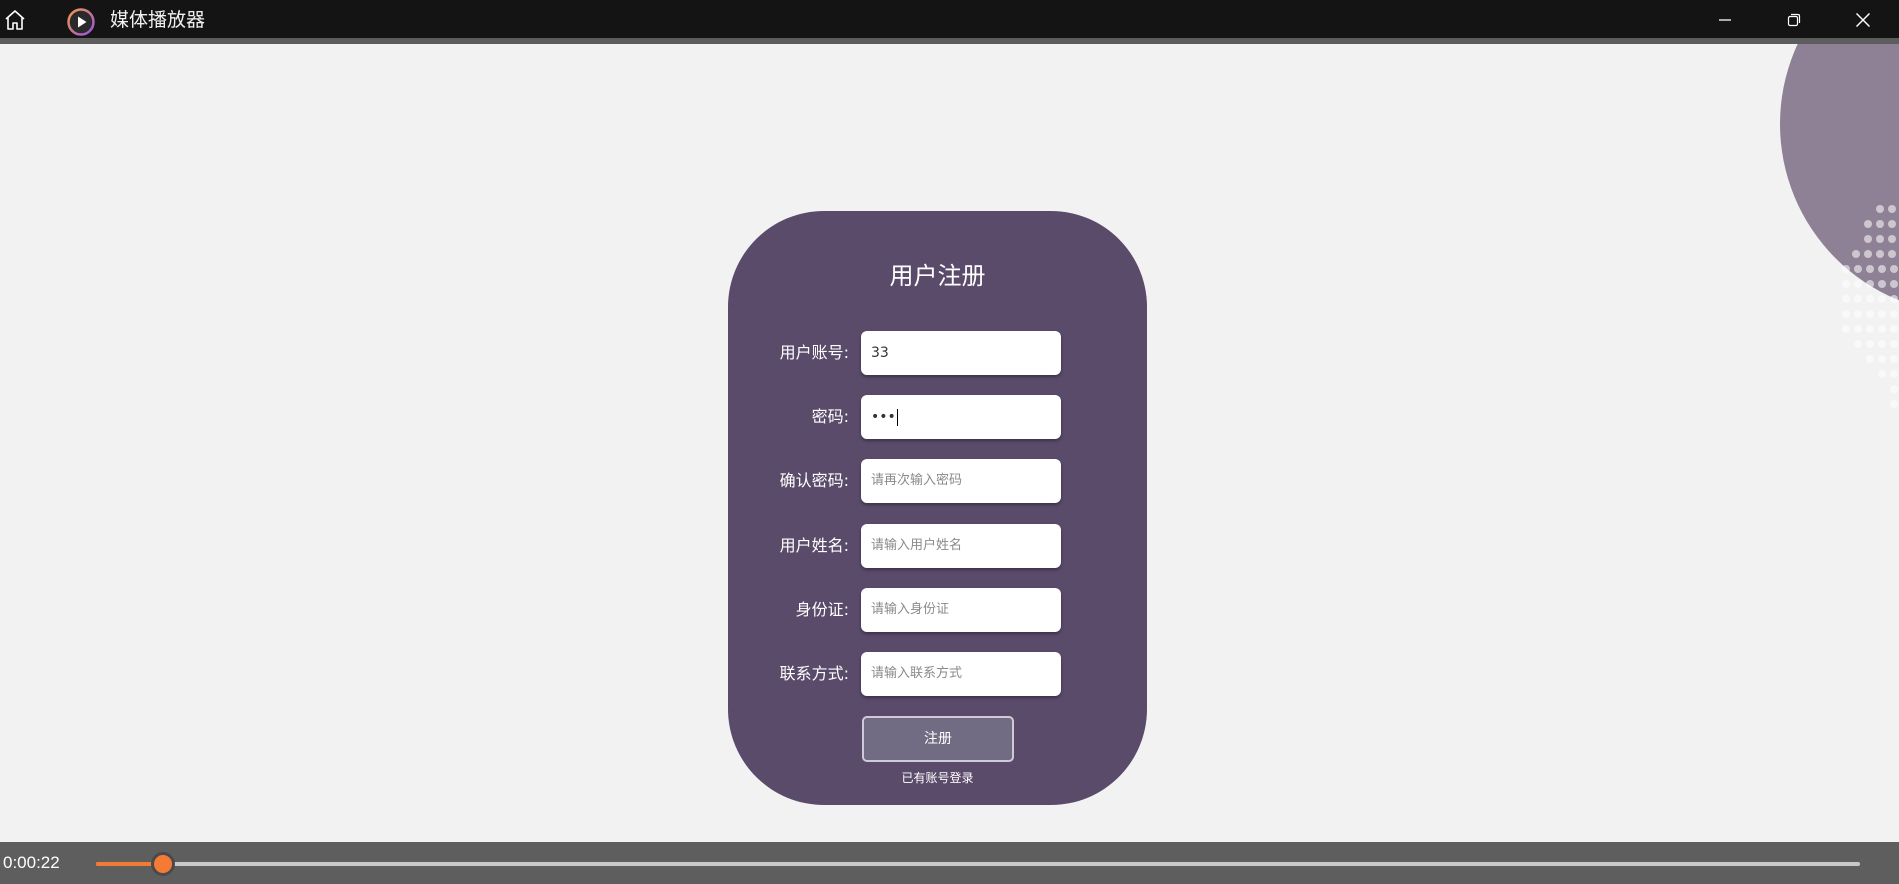  I want to click on restore-button, so click(1794, 20).